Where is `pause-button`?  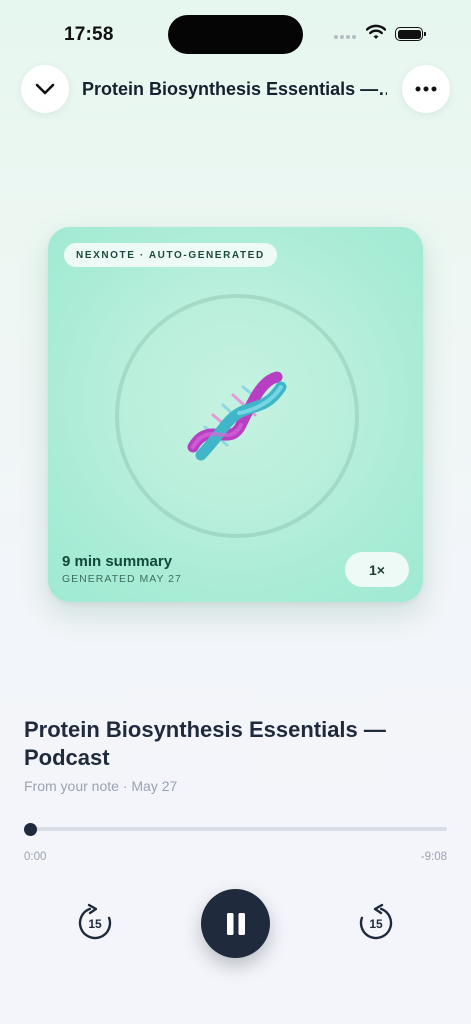
pause-button is located at coordinates (235, 923).